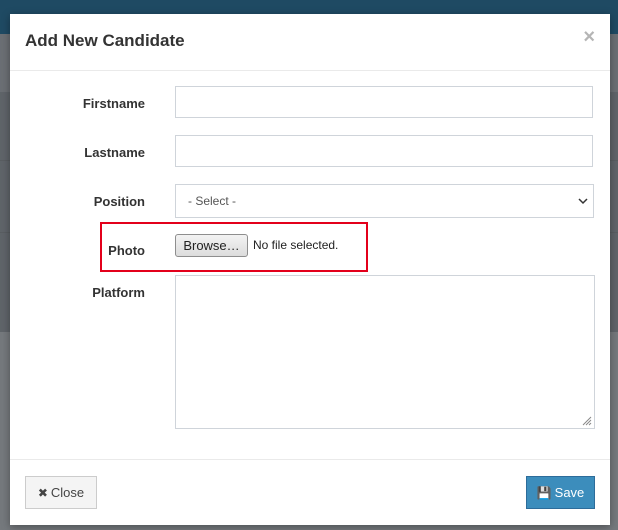  What do you see at coordinates (384, 151) in the screenshot?
I see `lastname-input` at bounding box center [384, 151].